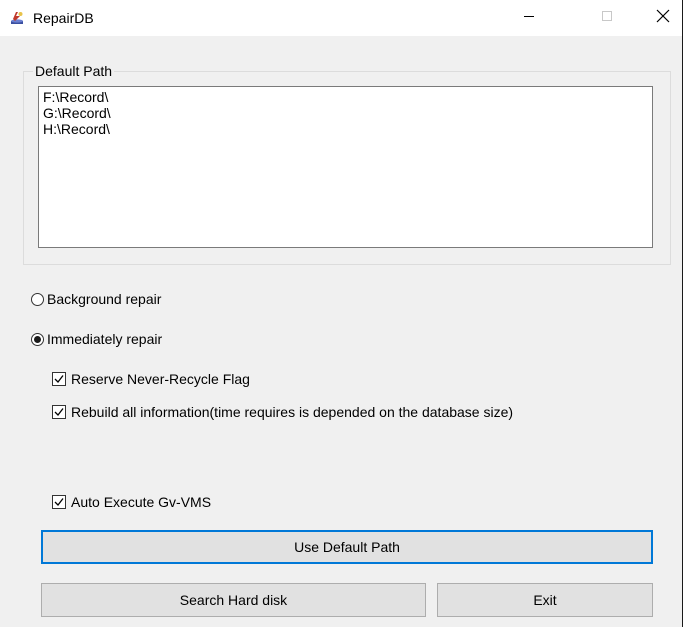 Image resolution: width=683 pixels, height=627 pixels. I want to click on use-default-path-button: Use Default Path, so click(347, 547).